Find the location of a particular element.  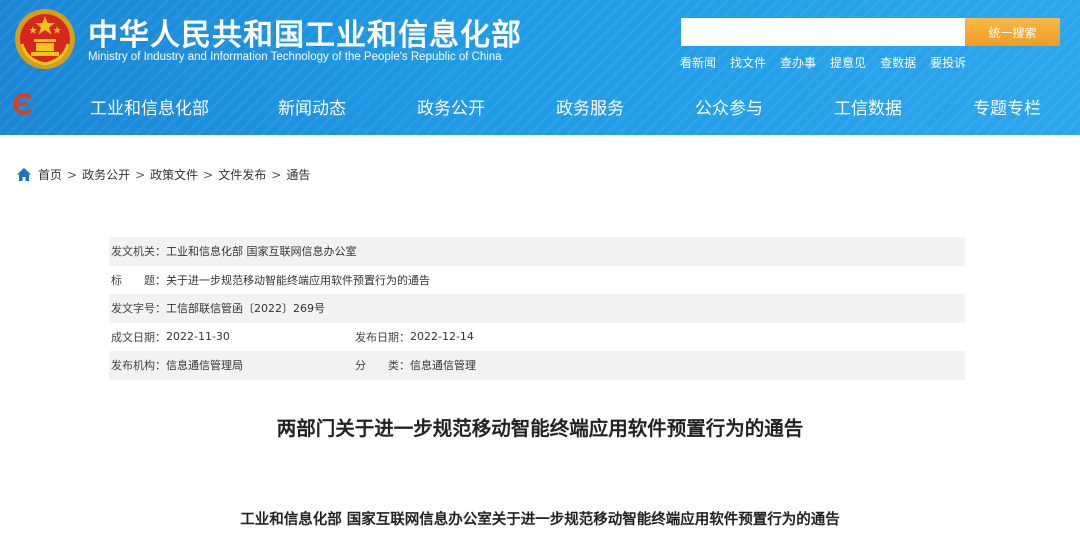

org-value: 信息通信管理局 is located at coordinates (204, 366).